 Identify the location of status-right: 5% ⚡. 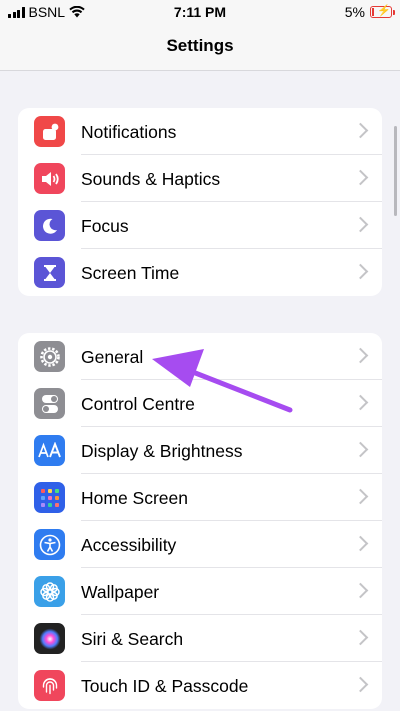
(369, 12).